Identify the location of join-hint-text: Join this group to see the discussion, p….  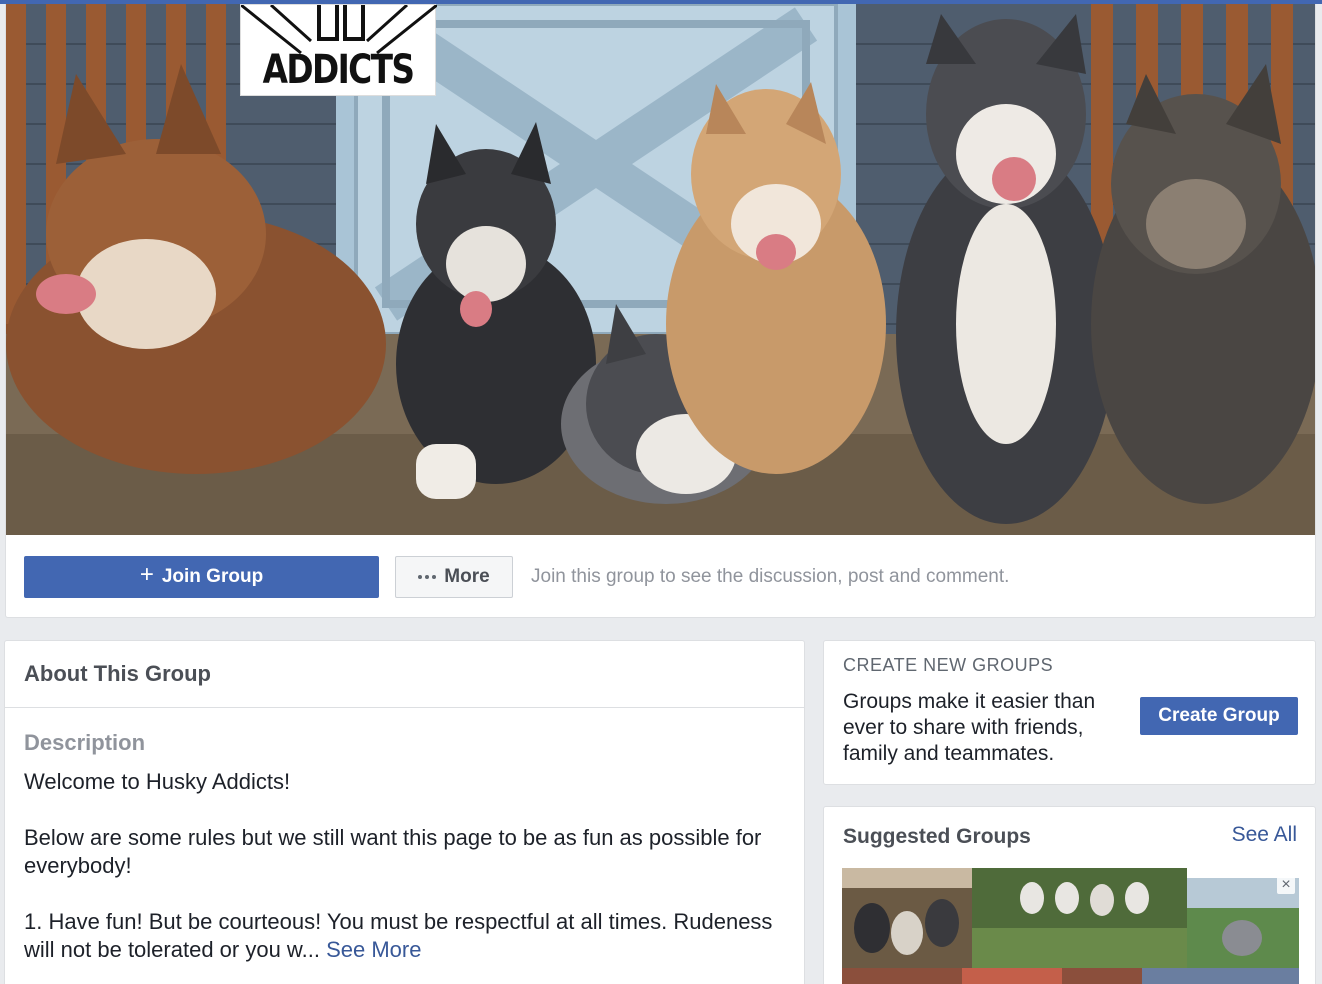
(770, 576).